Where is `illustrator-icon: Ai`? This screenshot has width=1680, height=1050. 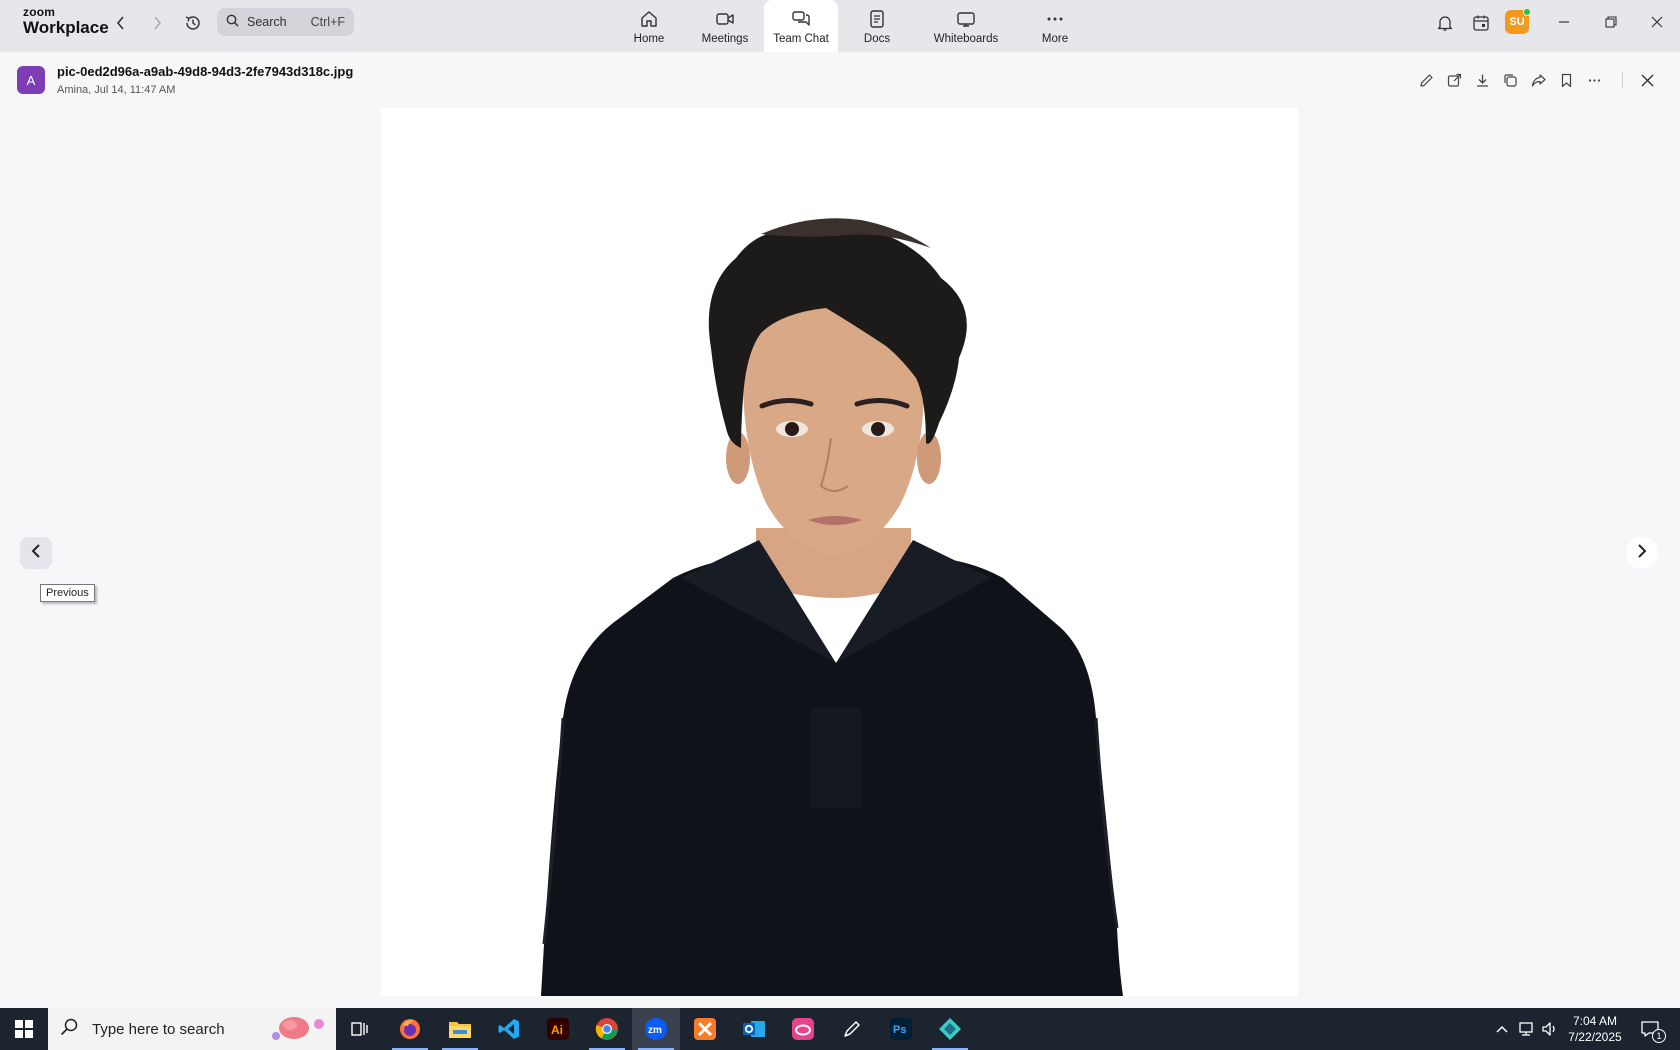
illustrator-icon: Ai is located at coordinates (558, 1029).